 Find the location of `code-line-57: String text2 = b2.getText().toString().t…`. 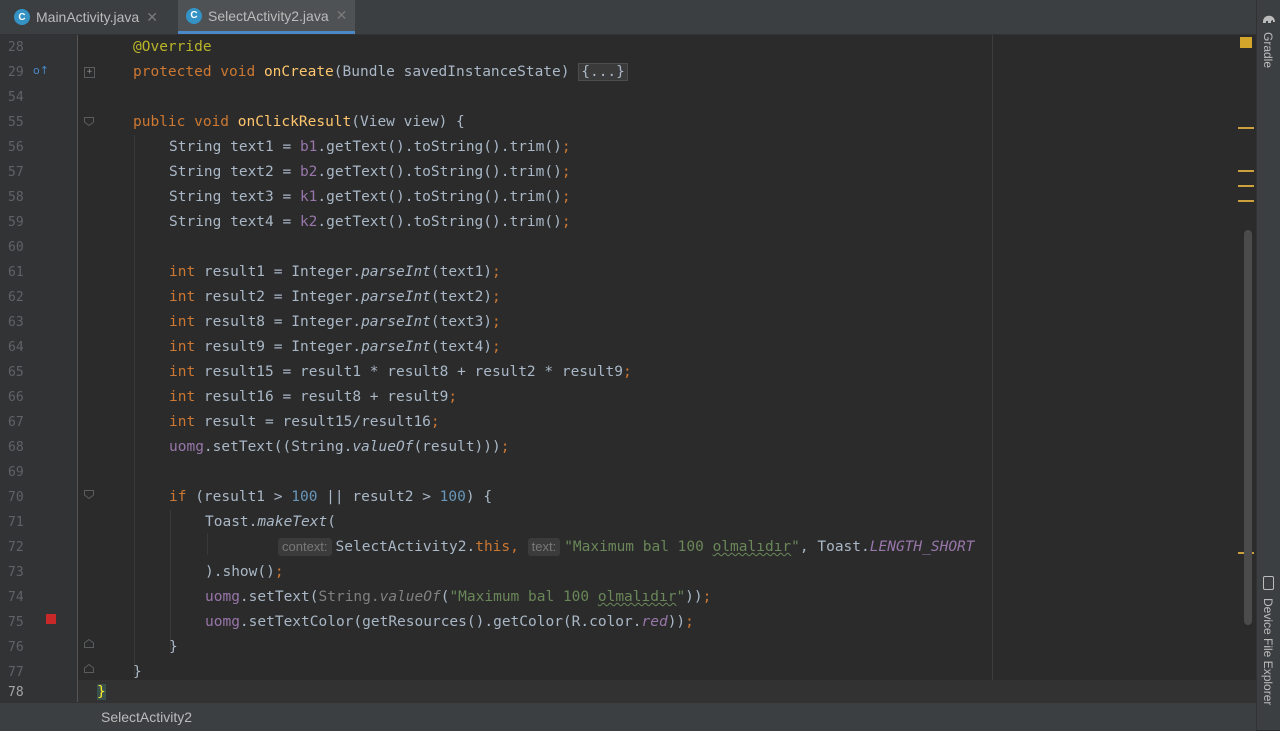

code-line-57: String text2 = b2.getText().toString().t… is located at coordinates (370, 172).